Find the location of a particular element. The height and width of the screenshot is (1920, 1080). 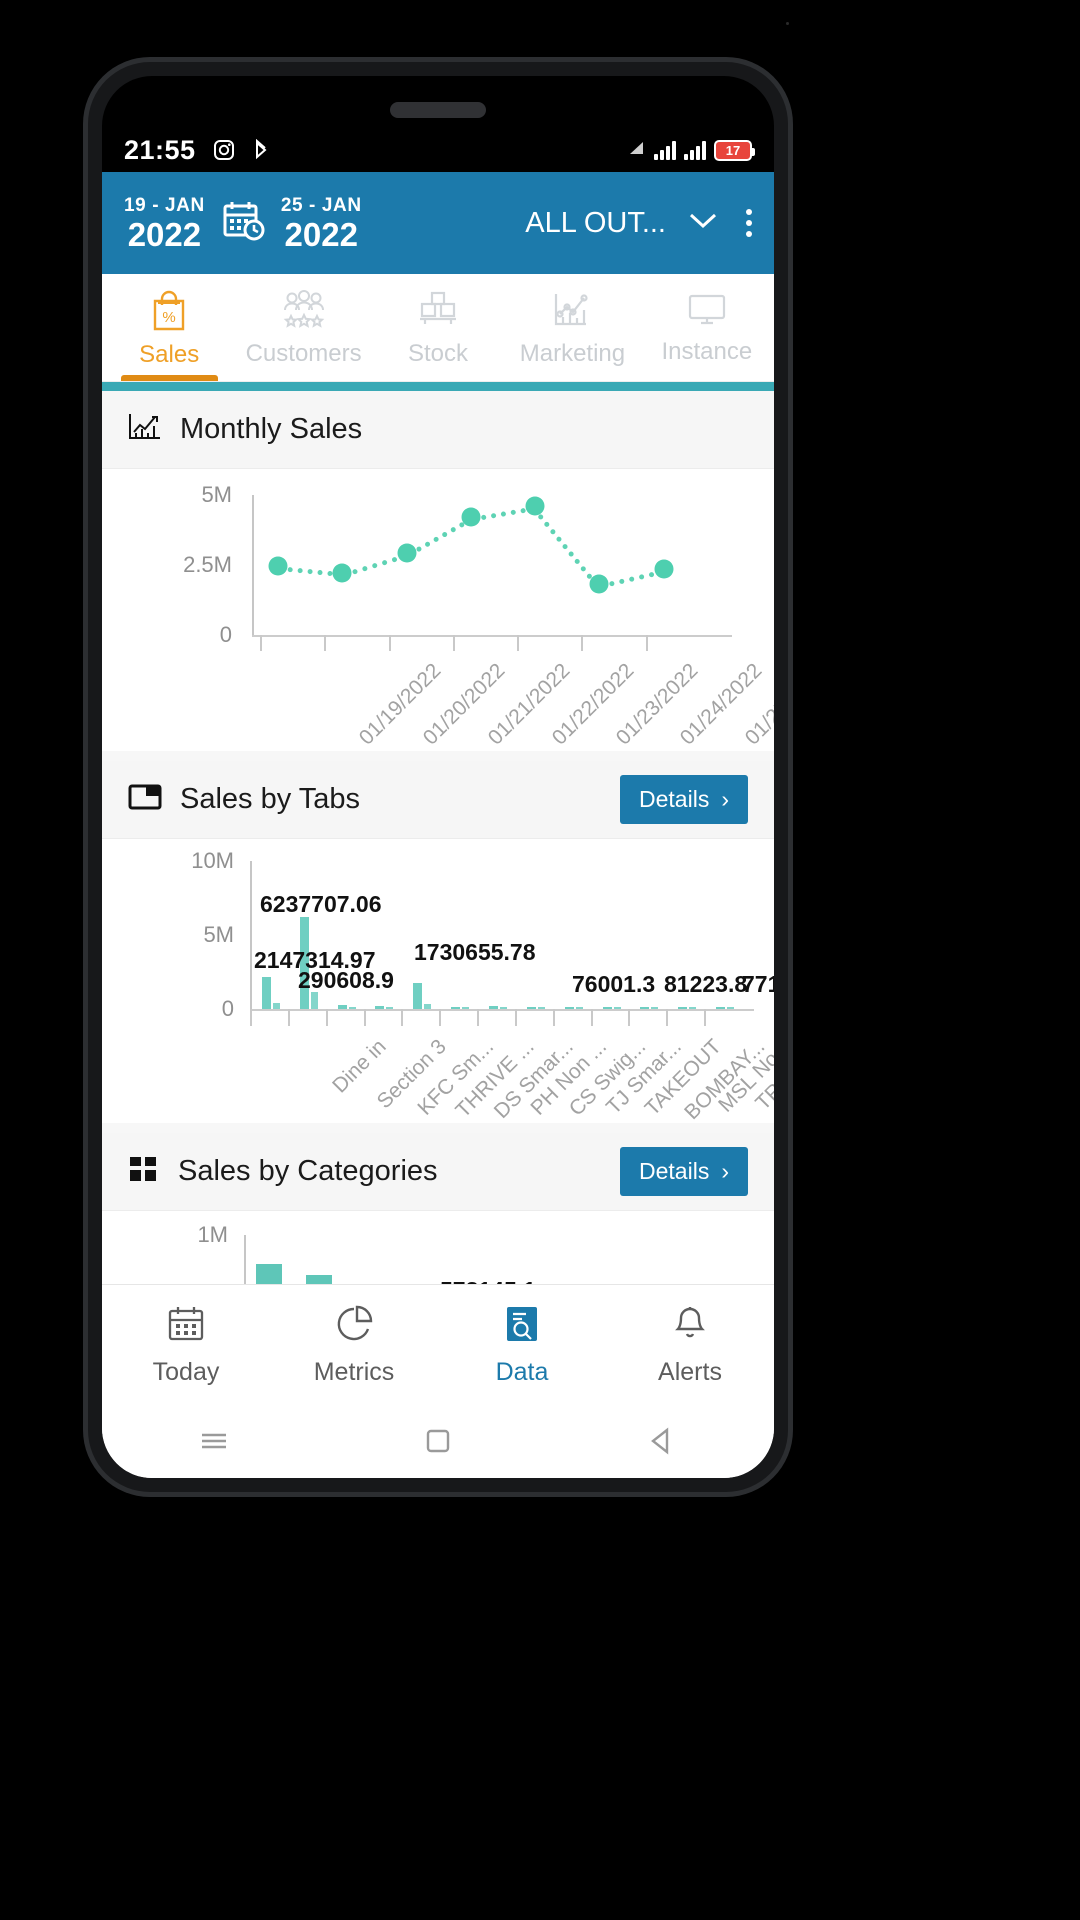

tab-stock: Stock is located at coordinates (438, 327).